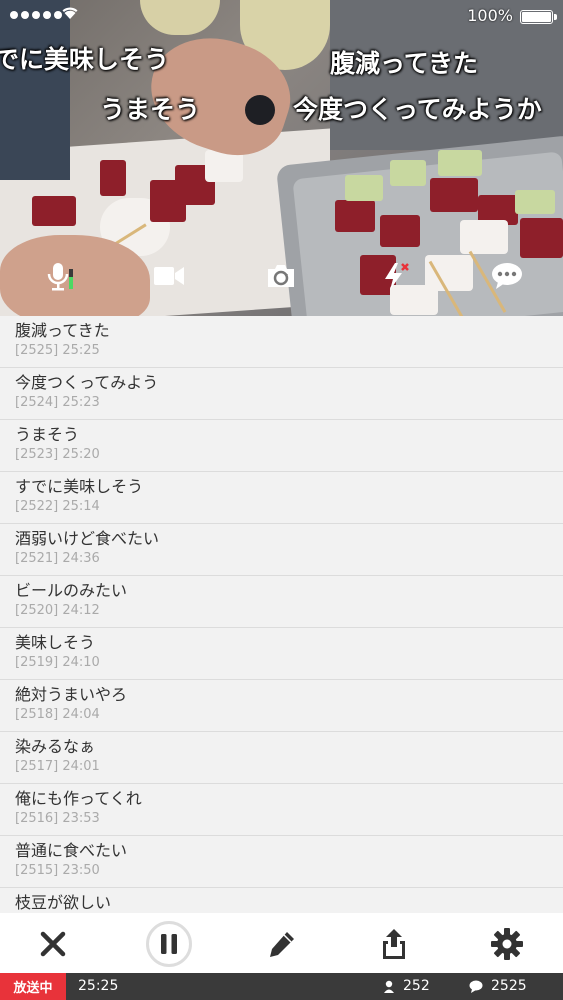 Image resolution: width=563 pixels, height=1000 pixels. What do you see at coordinates (71, 850) in the screenshot?
I see `comment-text: 普通に食べたい` at bounding box center [71, 850].